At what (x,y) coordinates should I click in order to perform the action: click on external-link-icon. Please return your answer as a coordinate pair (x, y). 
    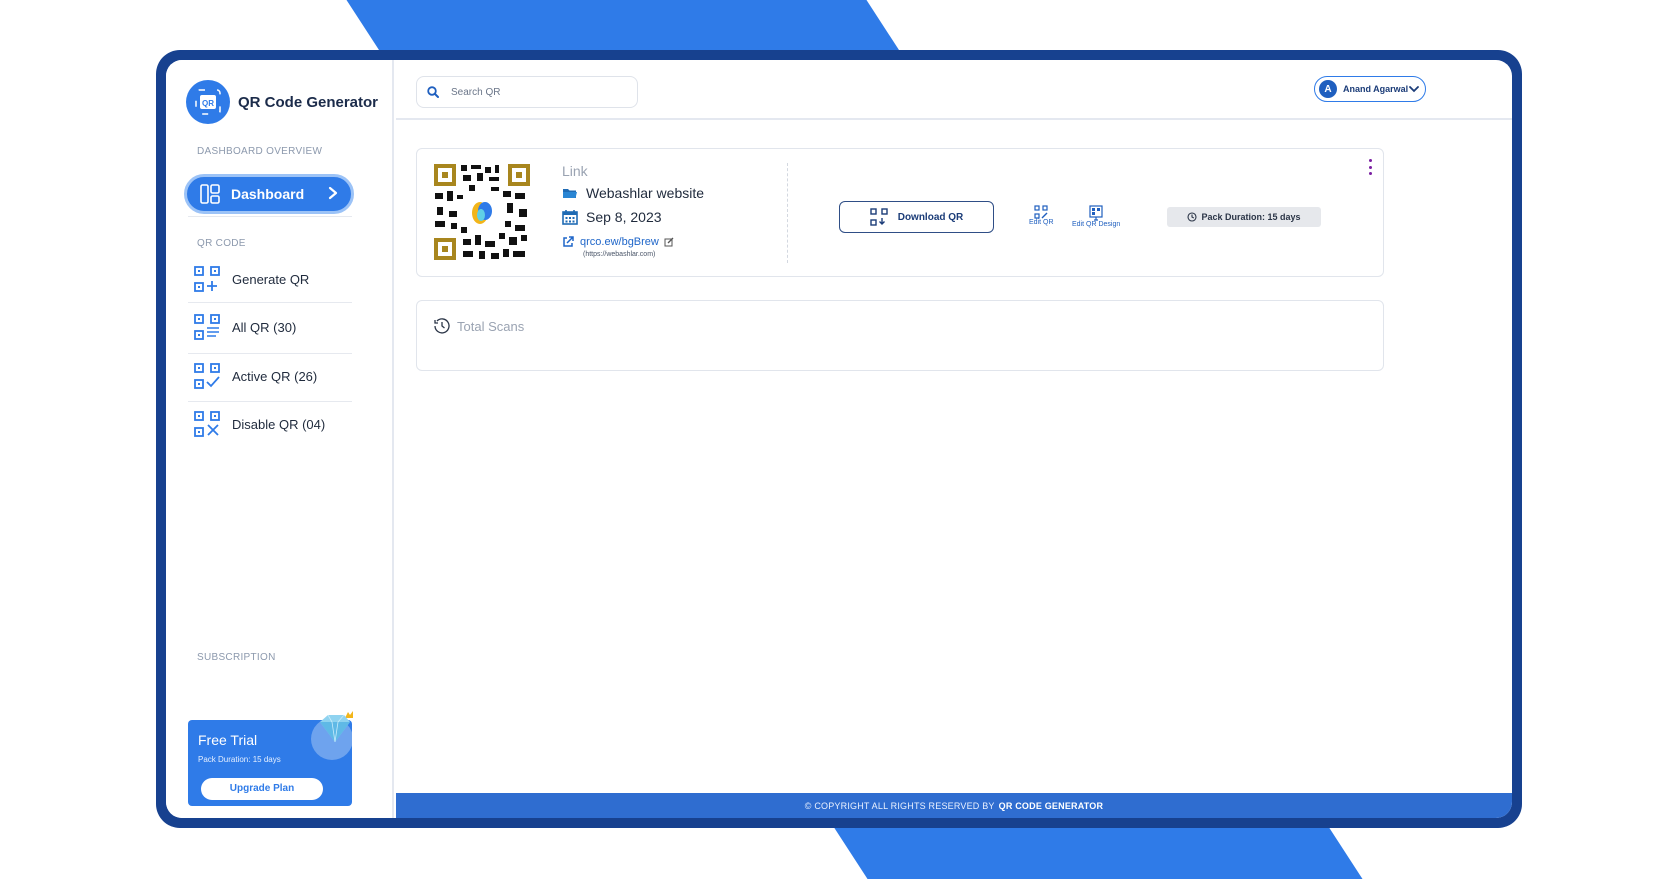
    Looking at the image, I should click on (568, 241).